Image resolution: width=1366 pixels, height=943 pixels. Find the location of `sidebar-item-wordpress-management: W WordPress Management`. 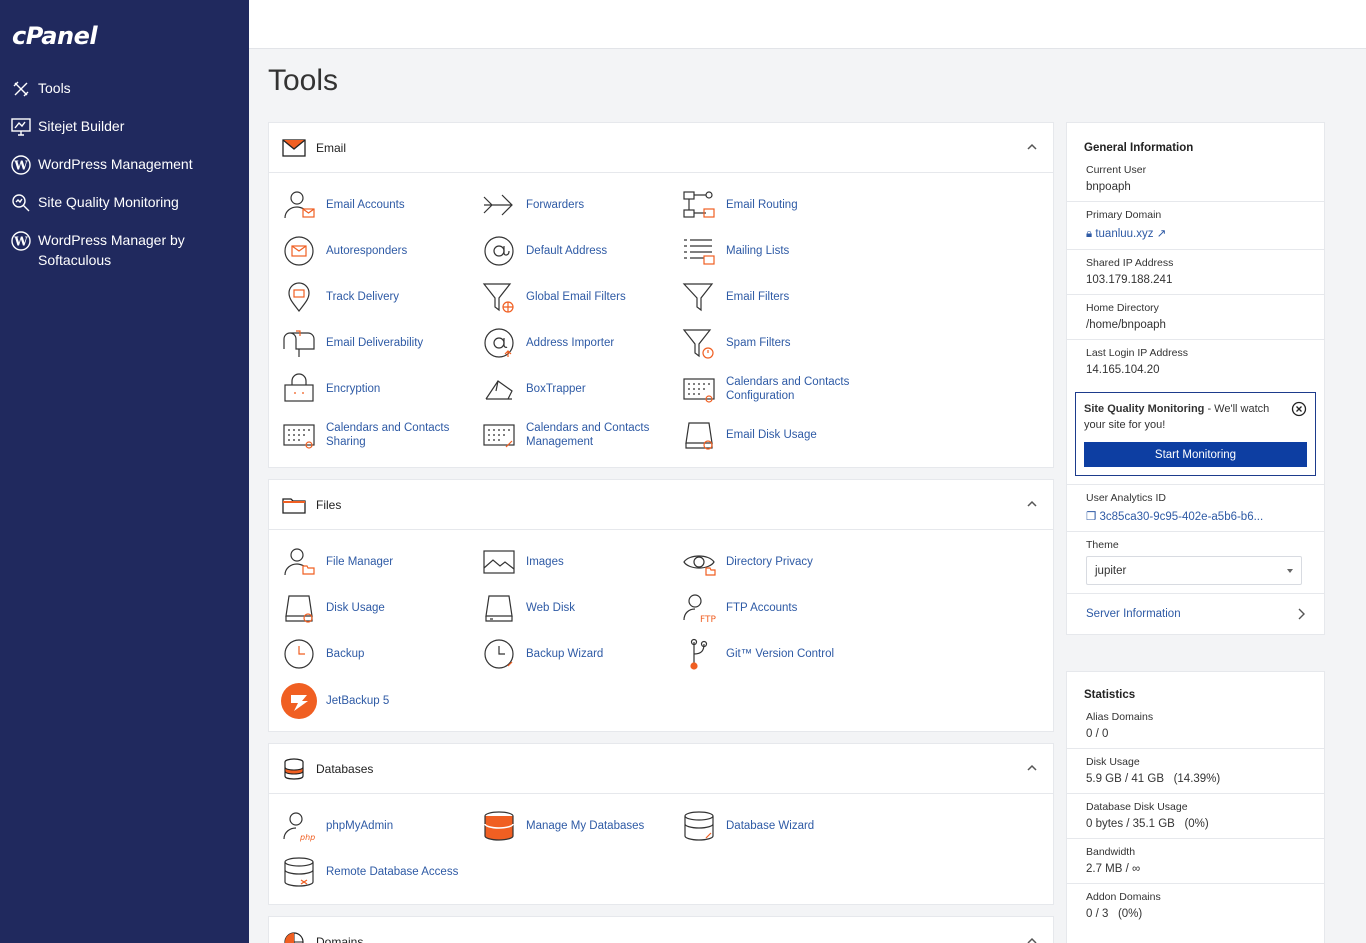

sidebar-item-wordpress-management: W WordPress Management is located at coordinates (124, 165).